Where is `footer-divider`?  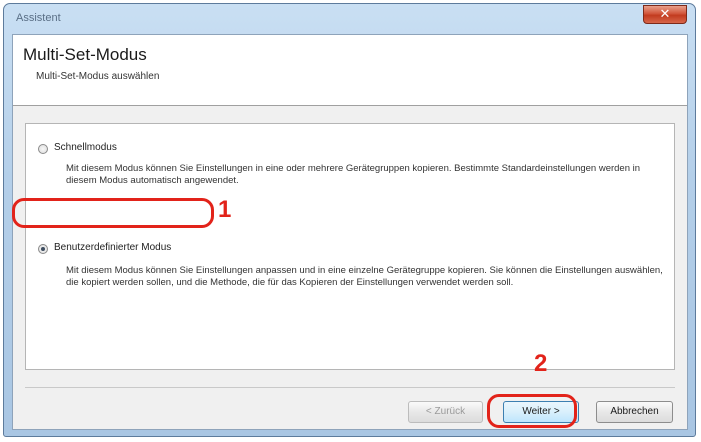
footer-divider is located at coordinates (350, 387).